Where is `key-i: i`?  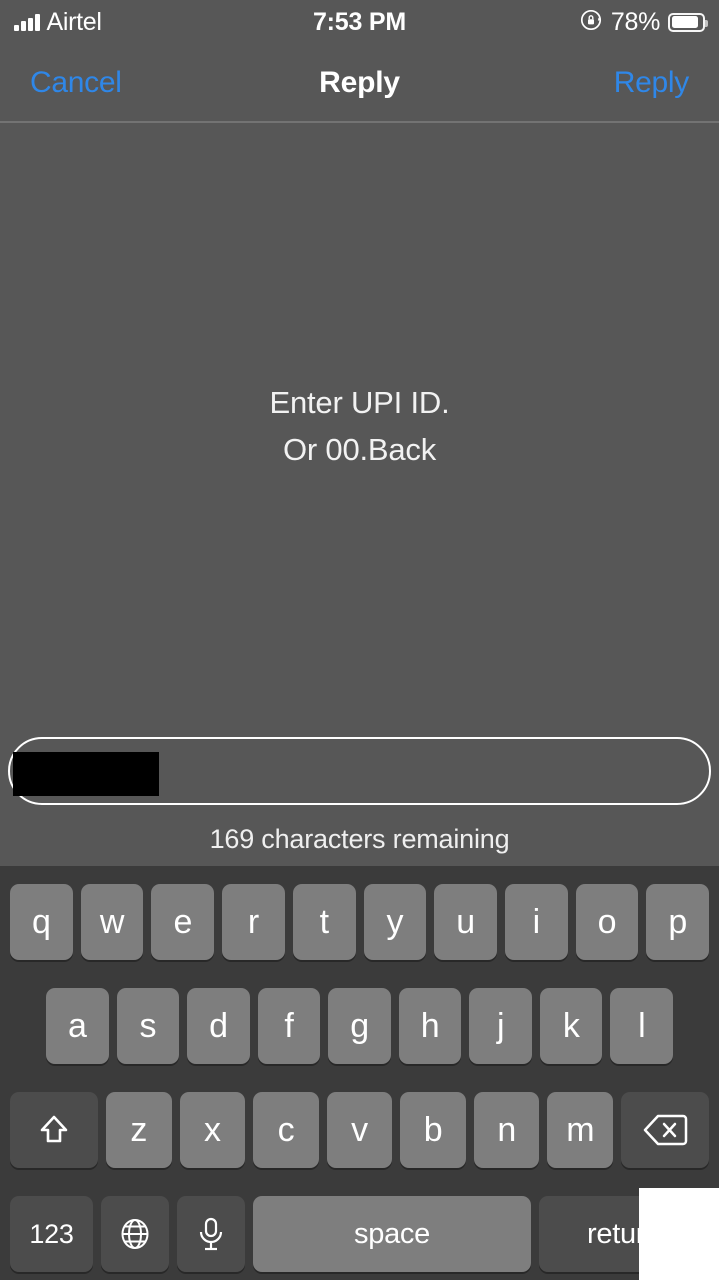
key-i: i is located at coordinates (536, 922).